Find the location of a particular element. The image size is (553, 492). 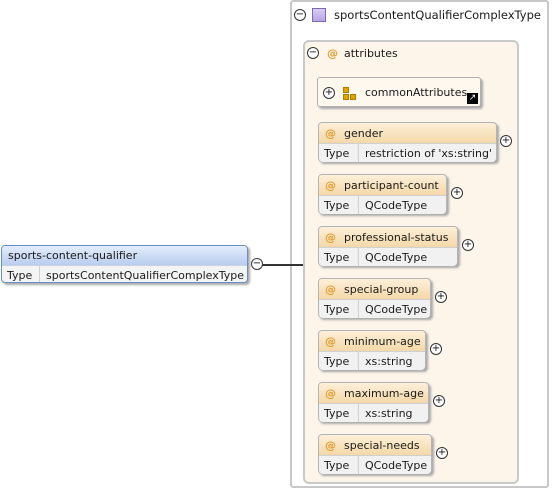

complex-type-header: − sportsContentQualifierComplexType is located at coordinates (417, 15).